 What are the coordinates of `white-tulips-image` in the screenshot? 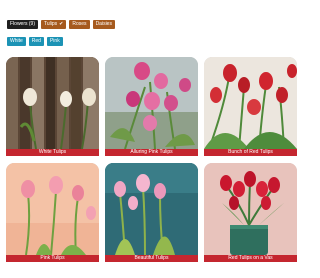 It's located at (52, 103).